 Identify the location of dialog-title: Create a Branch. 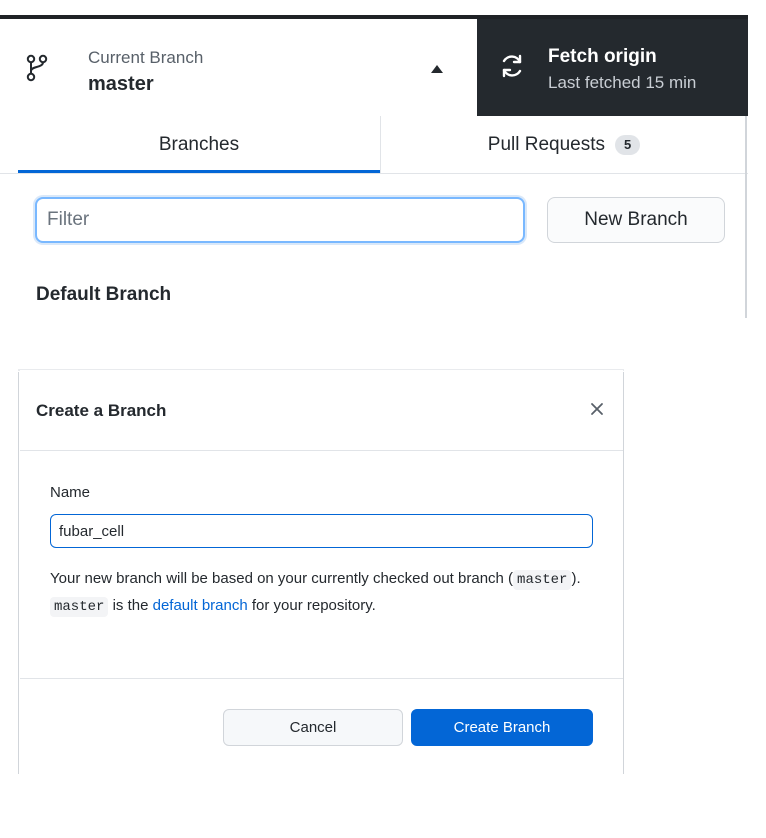
(101, 410).